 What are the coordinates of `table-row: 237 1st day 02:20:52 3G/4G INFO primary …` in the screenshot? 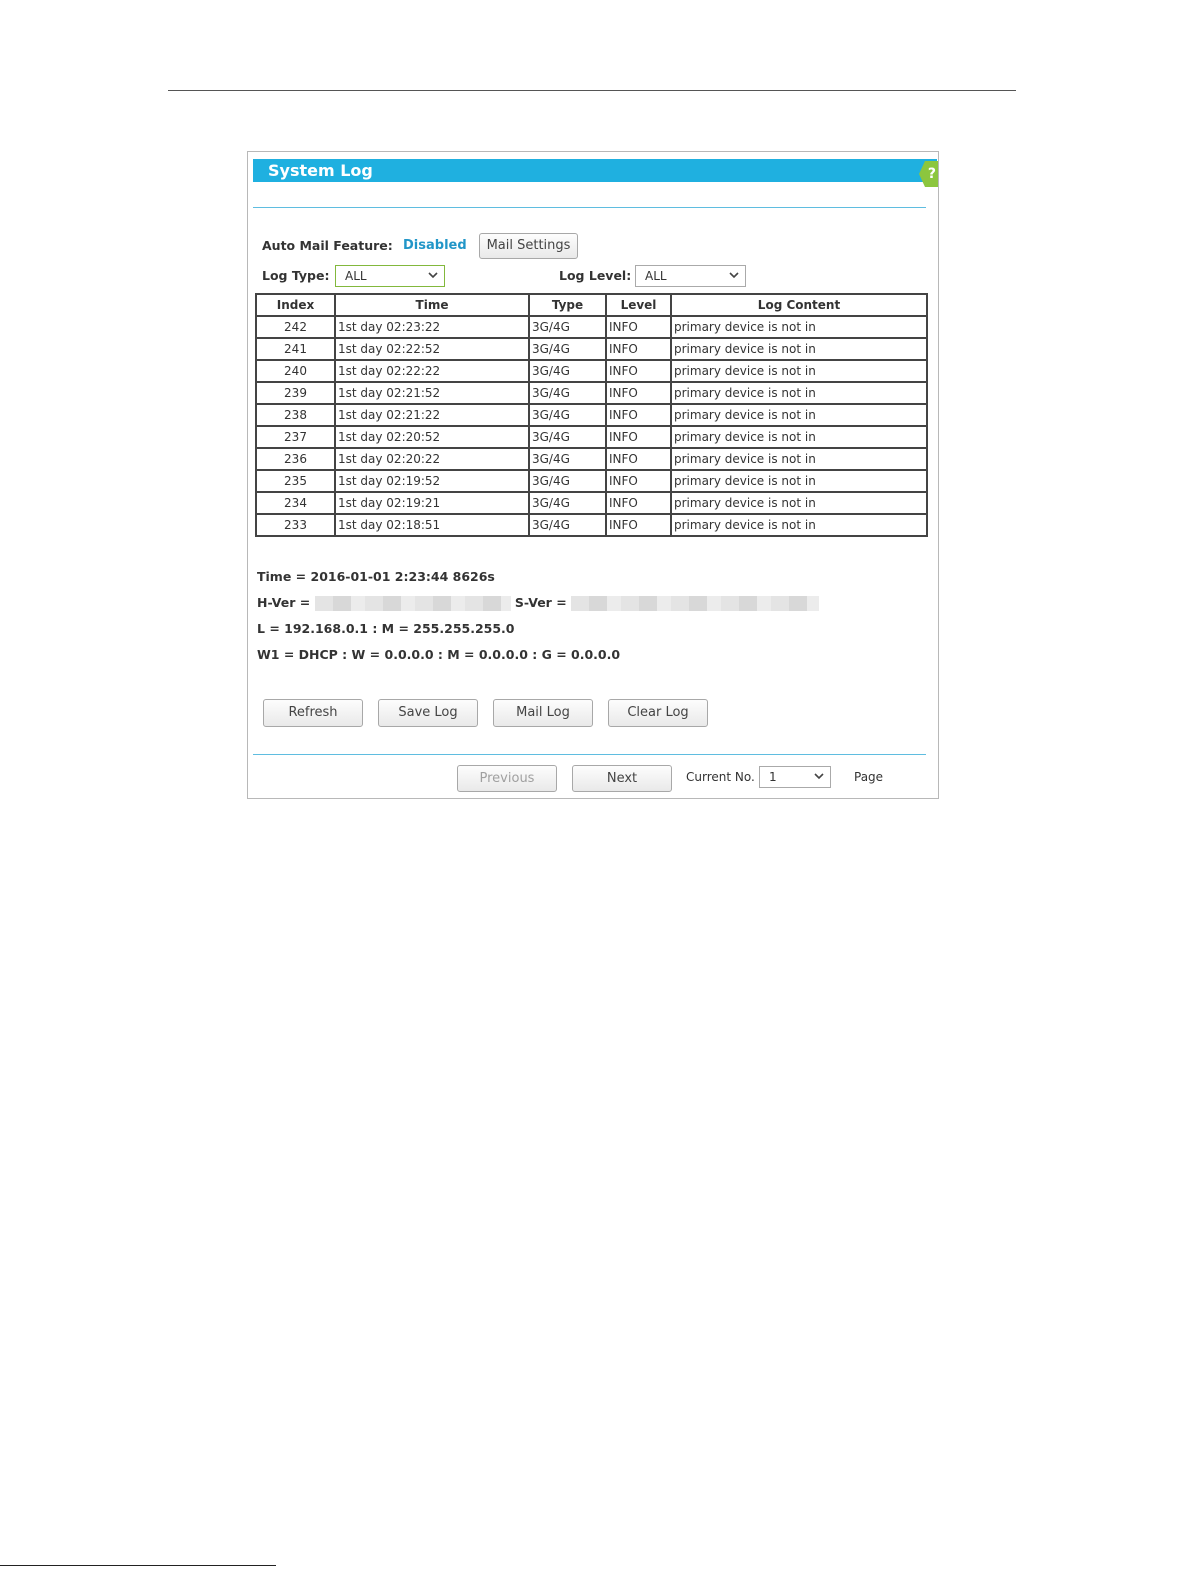 It's located at (591, 437).